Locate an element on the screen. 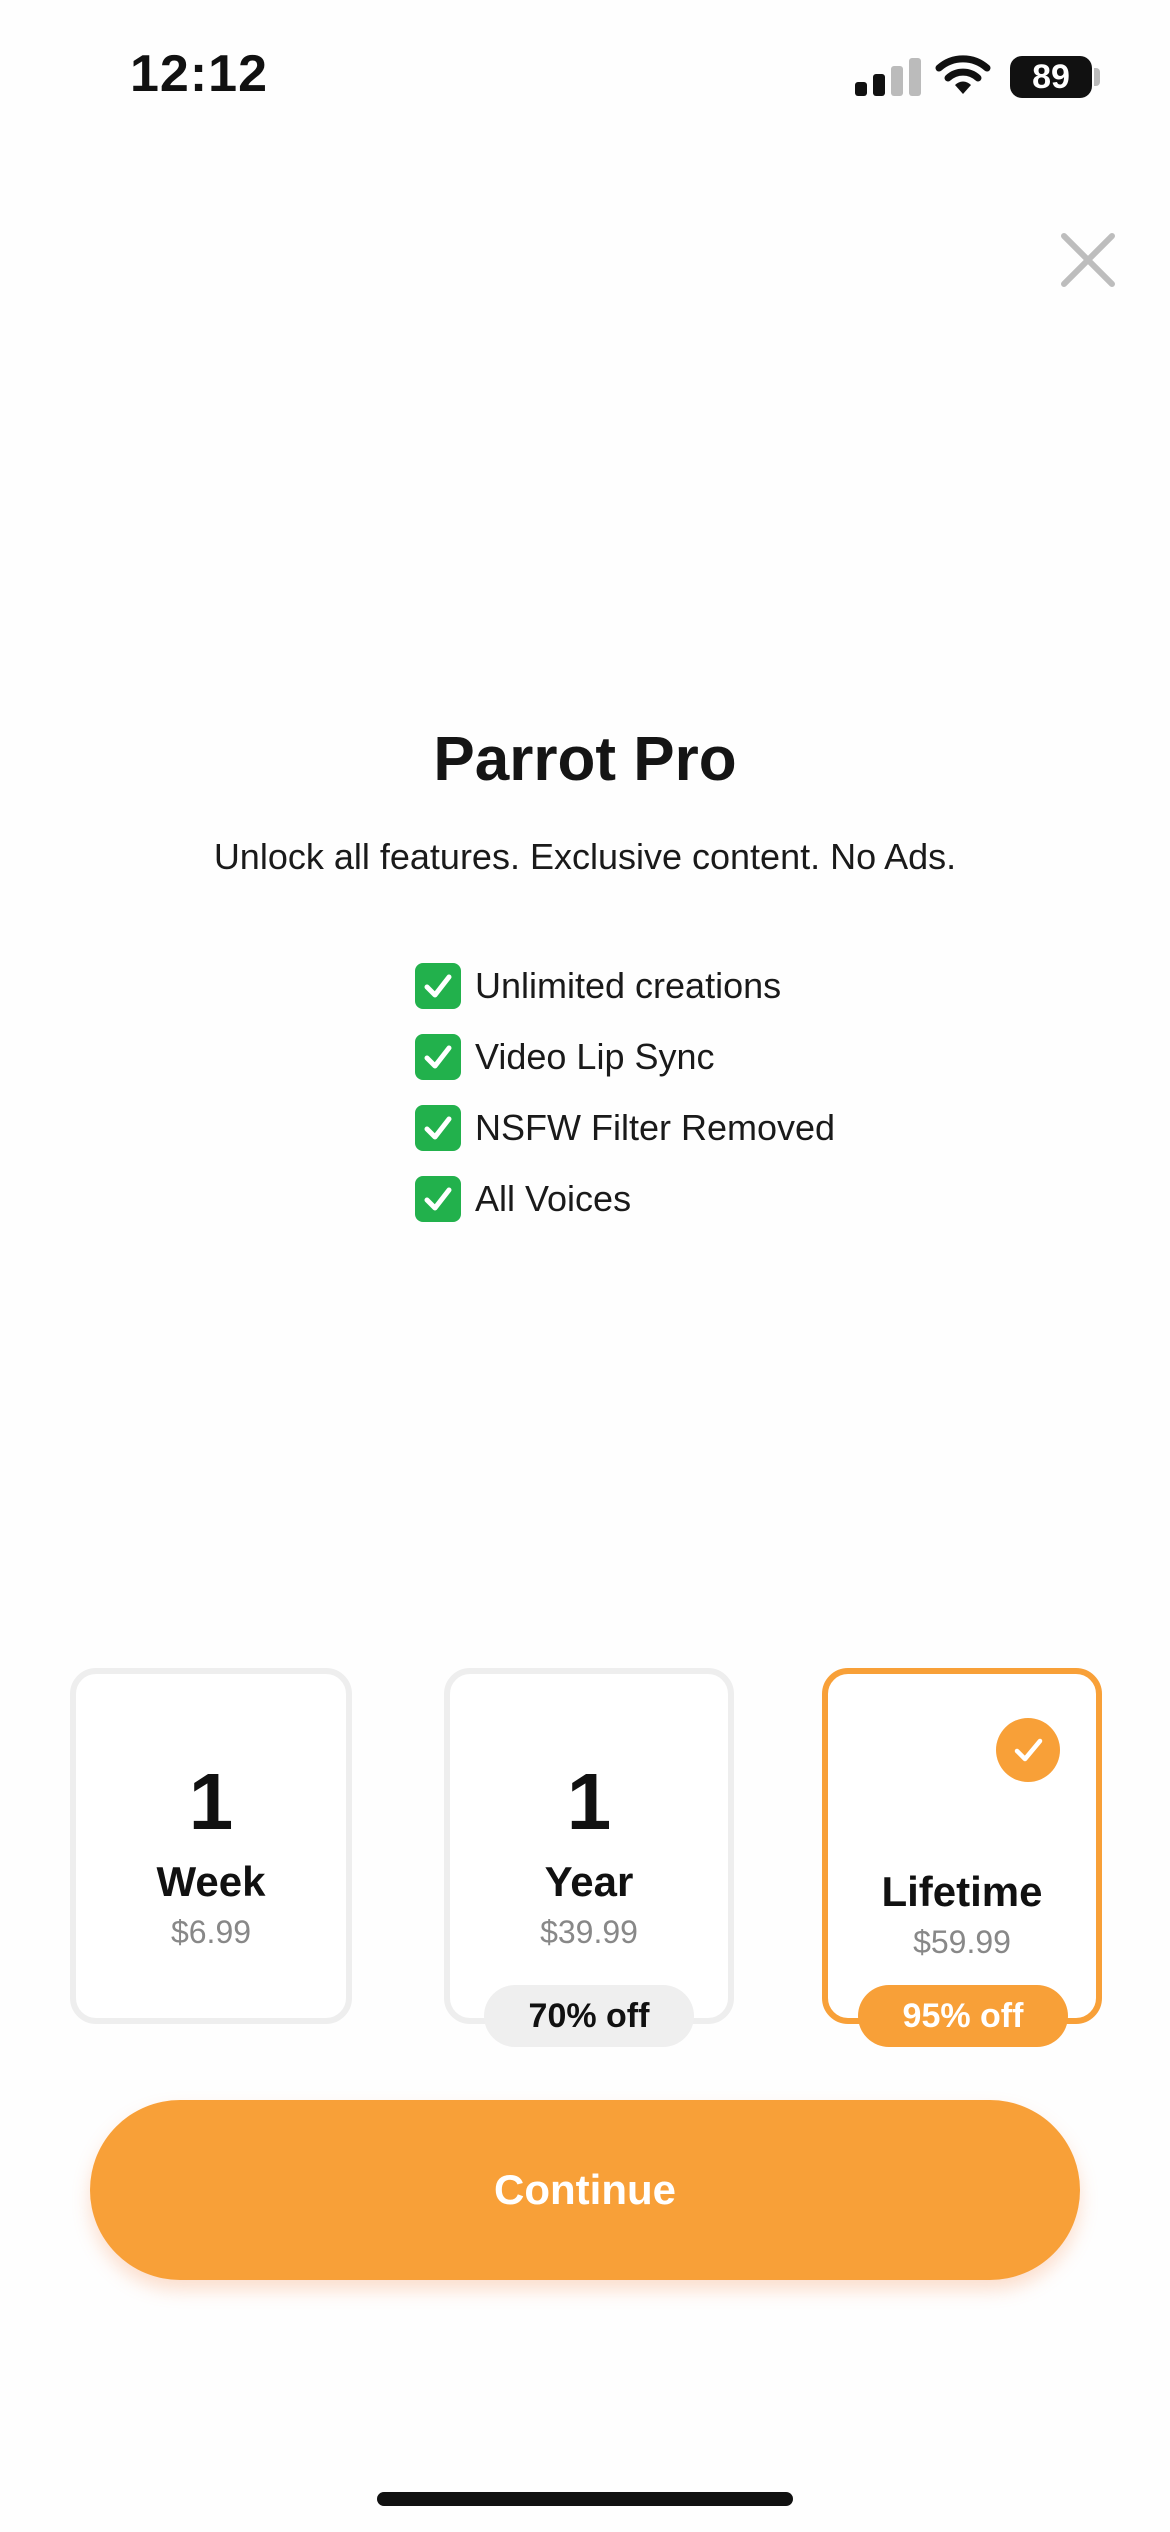 The image size is (1170, 2532). plan-card-week: 1 Week $6.99 is located at coordinates (211, 1846).